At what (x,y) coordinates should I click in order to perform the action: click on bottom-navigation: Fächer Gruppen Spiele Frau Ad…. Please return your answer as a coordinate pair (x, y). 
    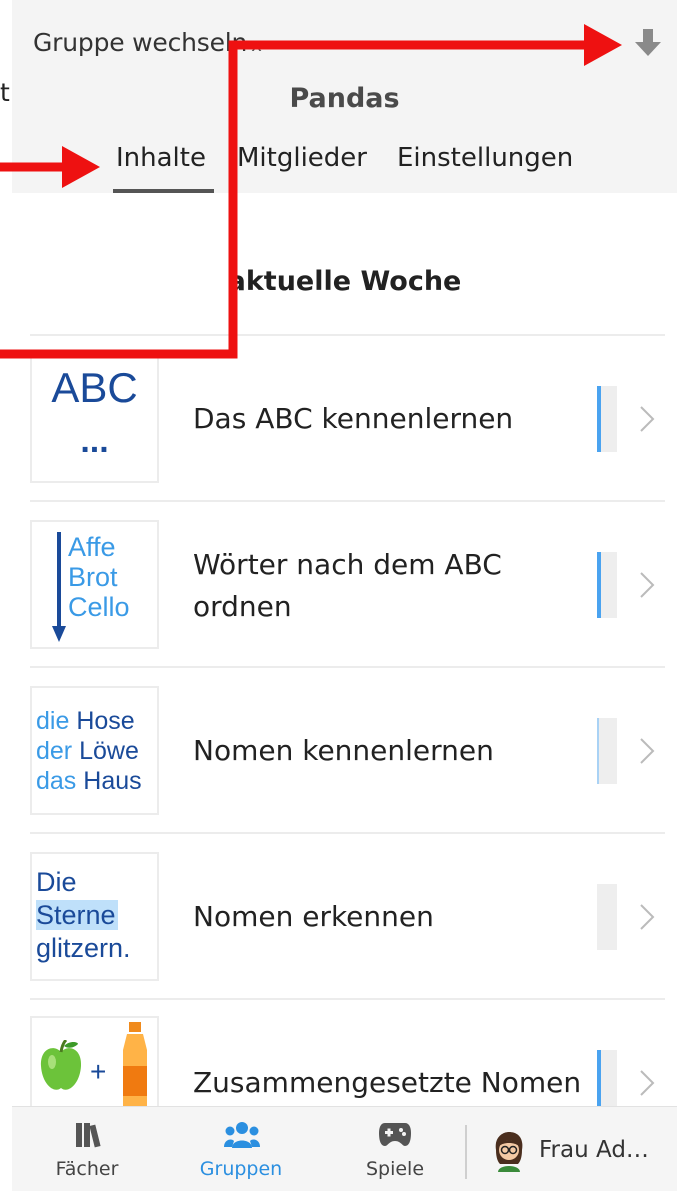
    Looking at the image, I should click on (344, 1148).